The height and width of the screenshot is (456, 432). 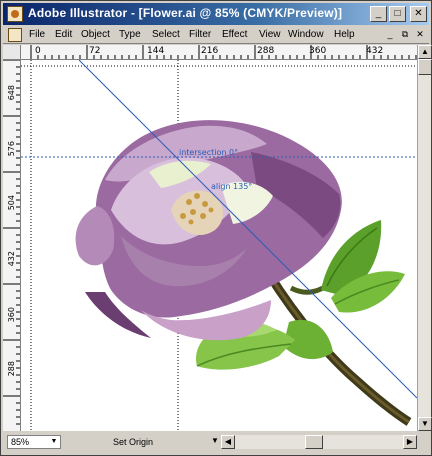 What do you see at coordinates (11, 149) in the screenshot?
I see `ruler-v-label: 576` at bounding box center [11, 149].